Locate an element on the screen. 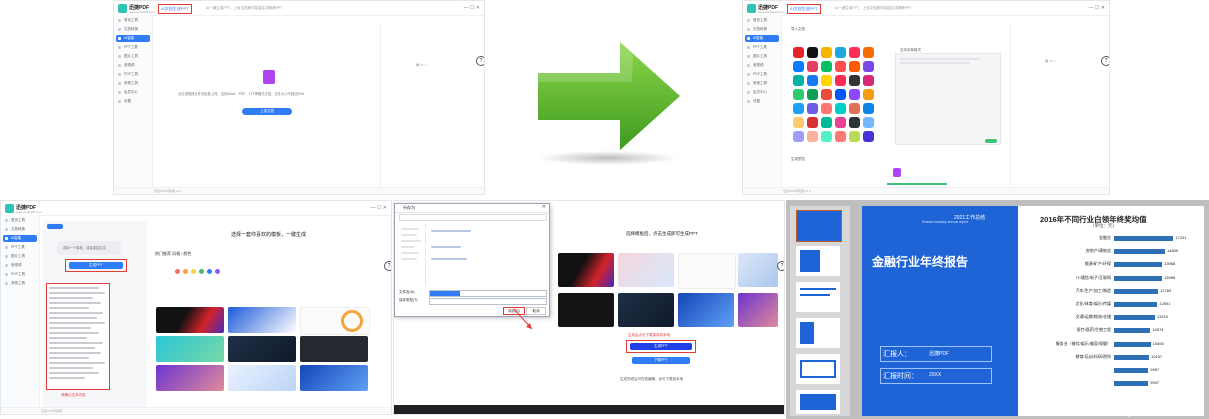  chip is located at coordinates (55, 226).